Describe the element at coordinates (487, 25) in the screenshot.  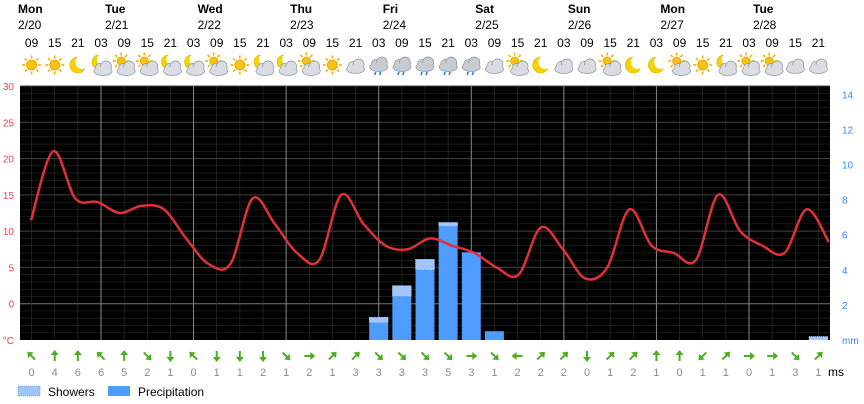
I see `day-date: 2/25` at that location.